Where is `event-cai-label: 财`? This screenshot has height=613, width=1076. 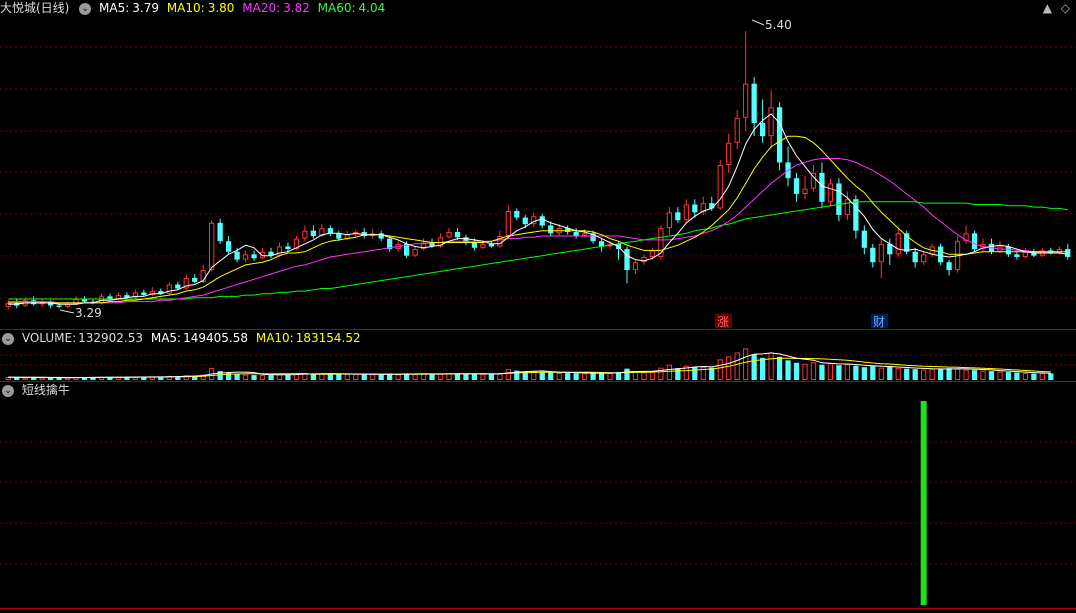
event-cai-label: 财 is located at coordinates (879, 322).